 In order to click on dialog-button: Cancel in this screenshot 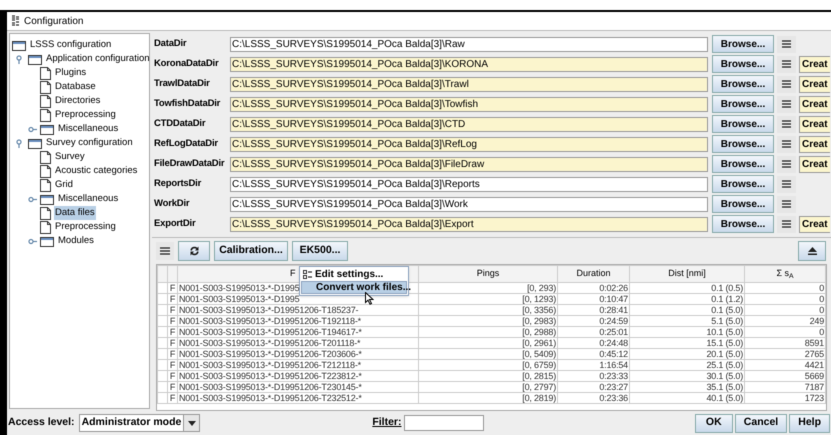, I will do `click(761, 423)`.